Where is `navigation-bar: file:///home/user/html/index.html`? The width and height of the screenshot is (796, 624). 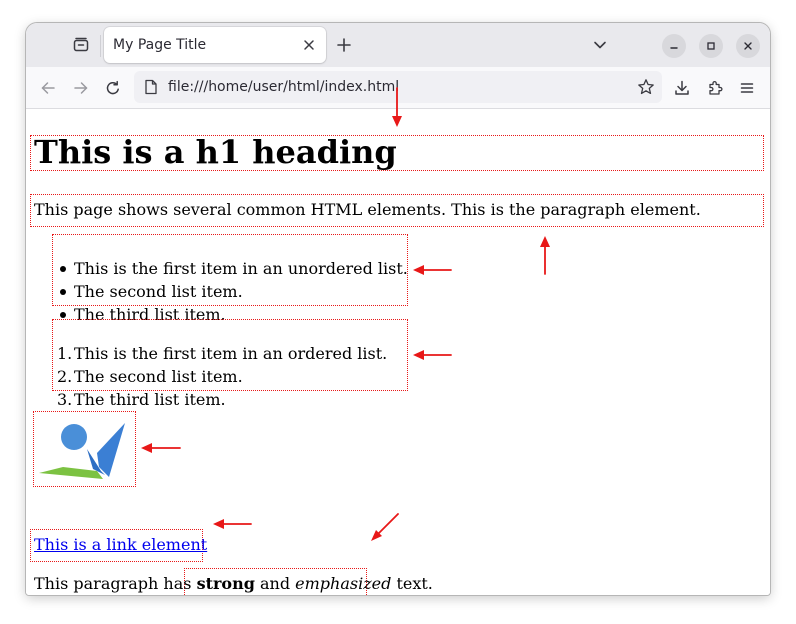 navigation-bar: file:///home/user/html/index.html is located at coordinates (398, 88).